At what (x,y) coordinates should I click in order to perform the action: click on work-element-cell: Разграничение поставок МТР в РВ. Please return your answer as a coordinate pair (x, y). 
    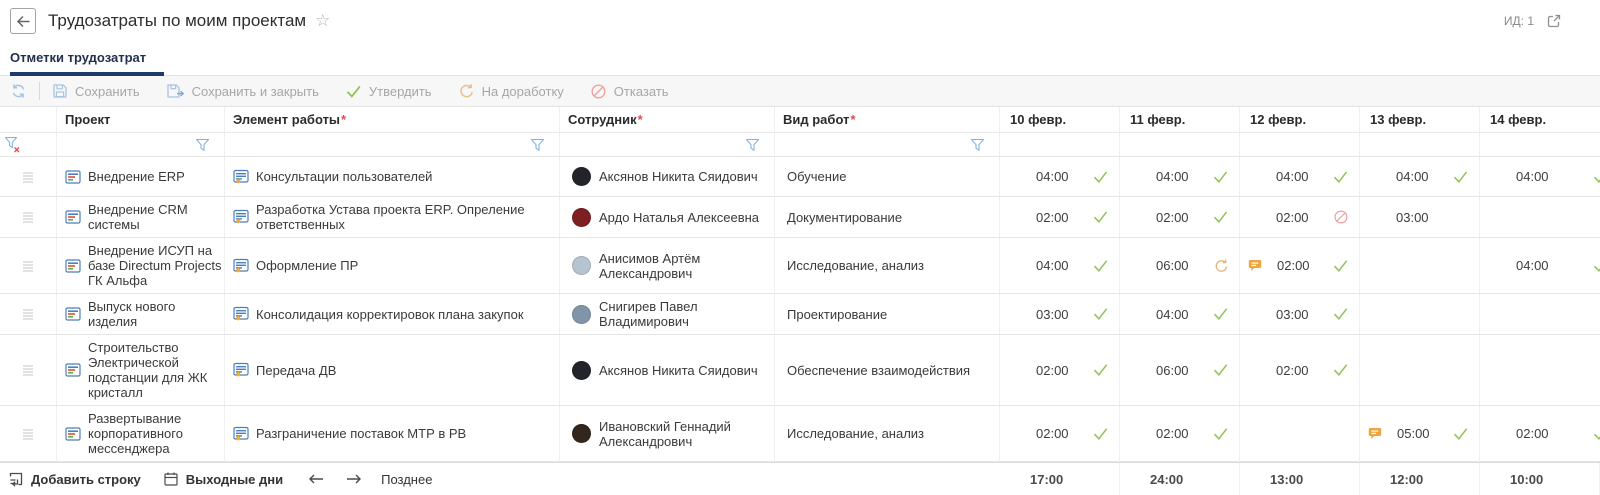
    Looking at the image, I should click on (392, 434).